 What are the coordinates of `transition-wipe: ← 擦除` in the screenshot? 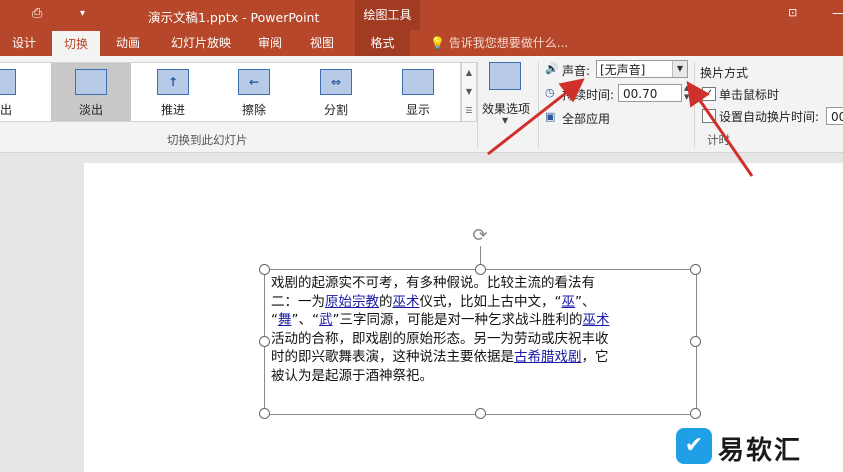 It's located at (254, 92).